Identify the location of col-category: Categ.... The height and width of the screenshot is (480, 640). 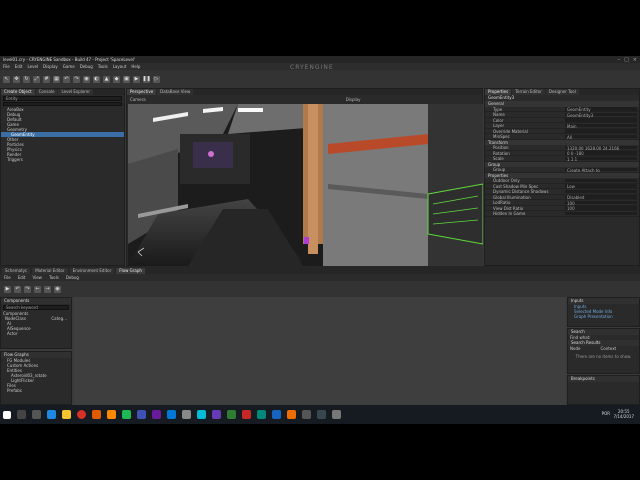
(59, 318).